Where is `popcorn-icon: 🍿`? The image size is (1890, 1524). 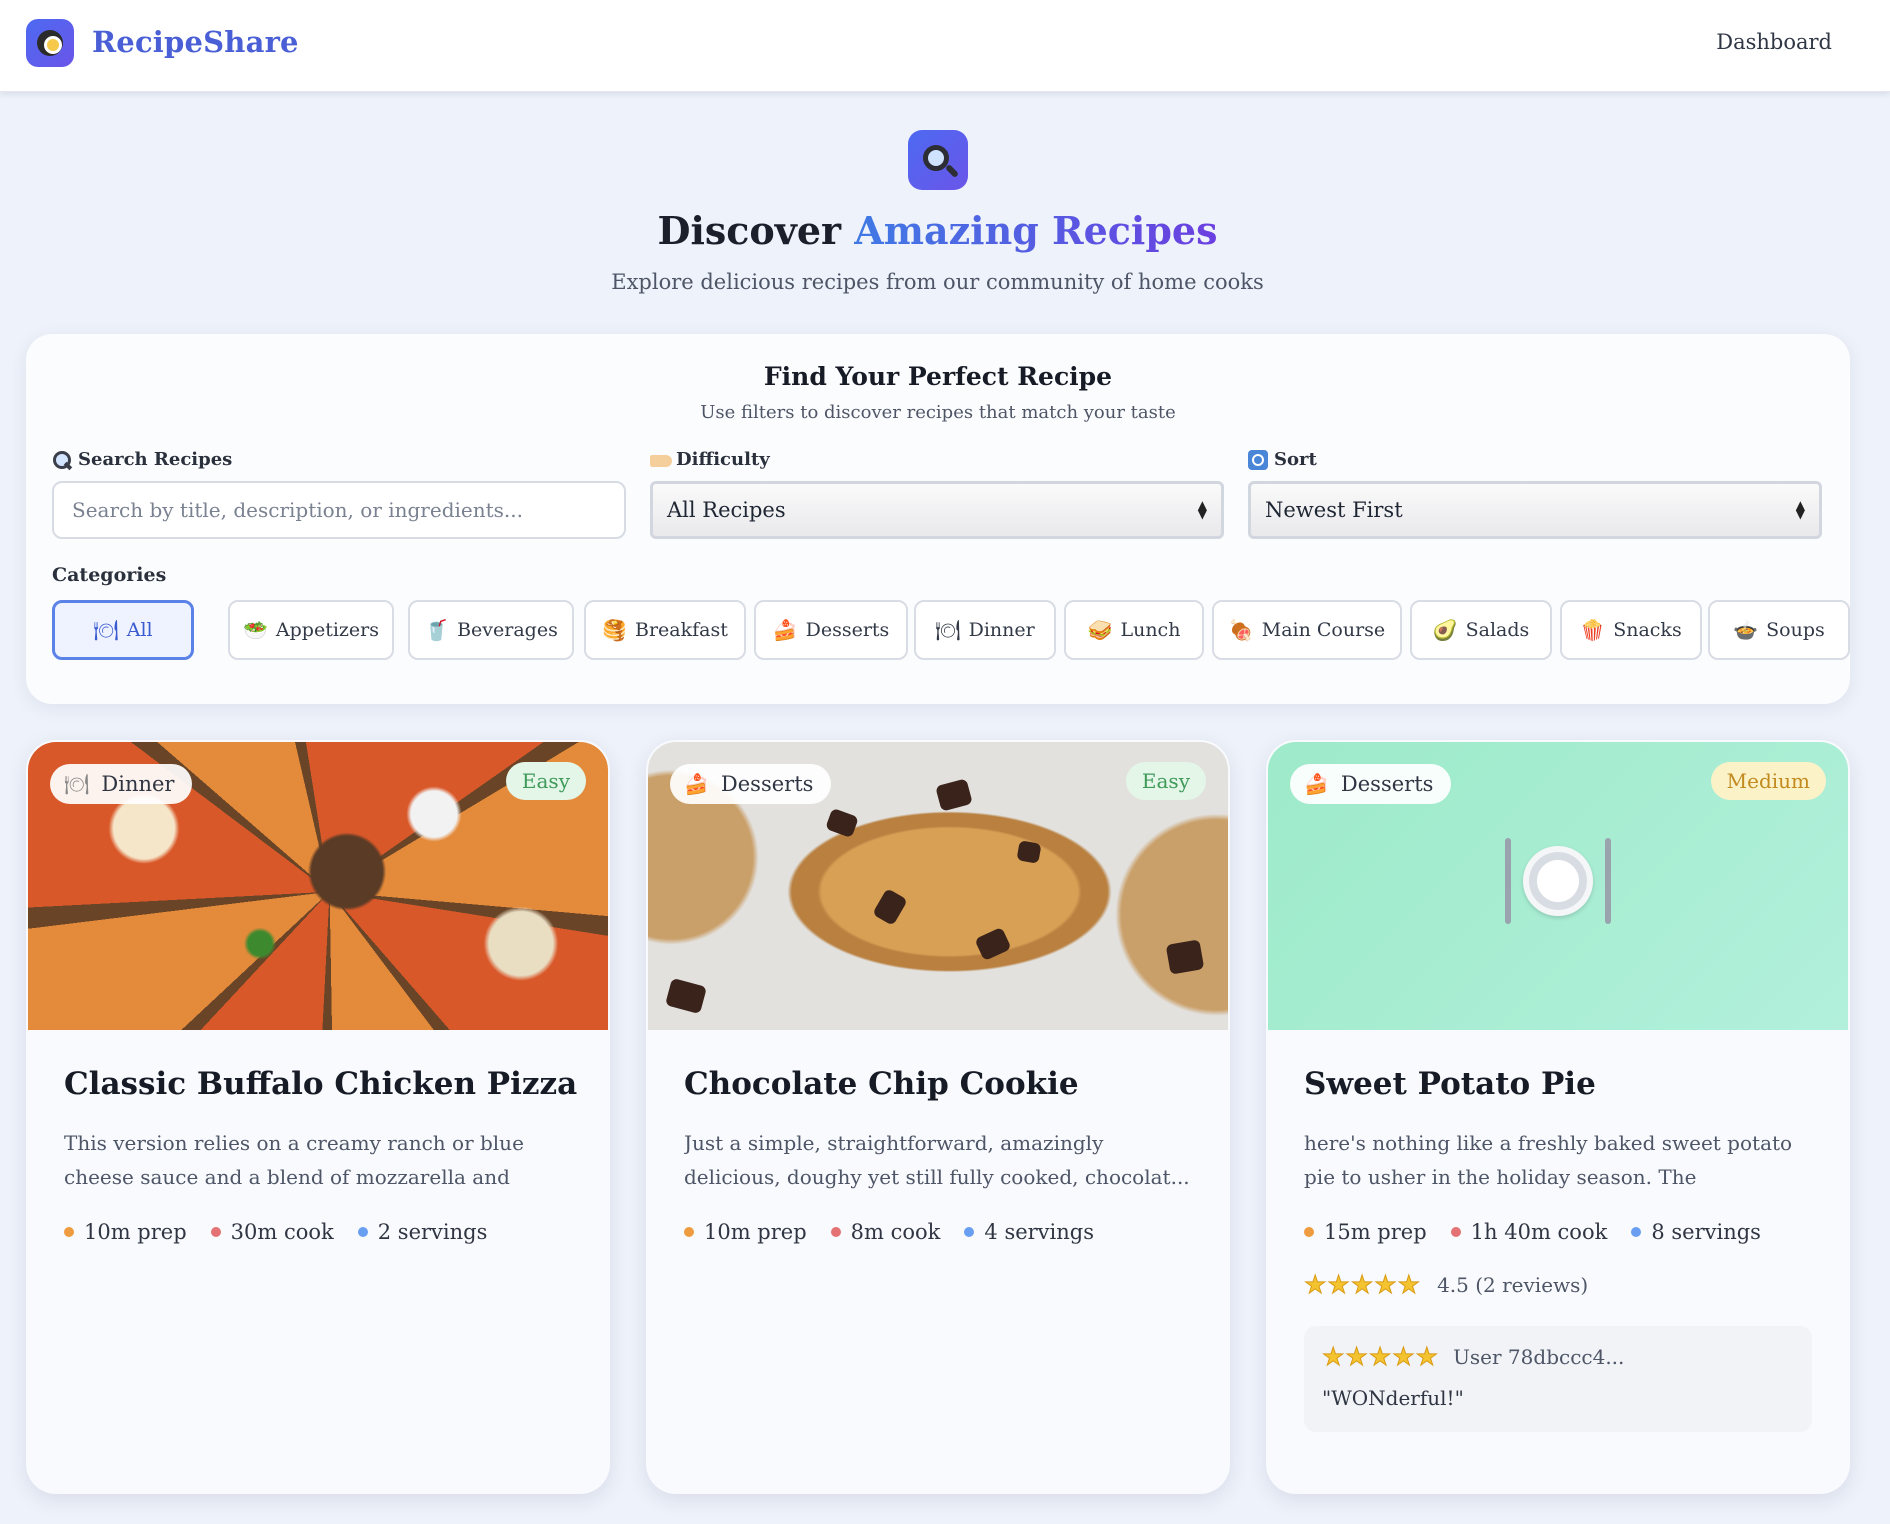 popcorn-icon: 🍿 is located at coordinates (1593, 630).